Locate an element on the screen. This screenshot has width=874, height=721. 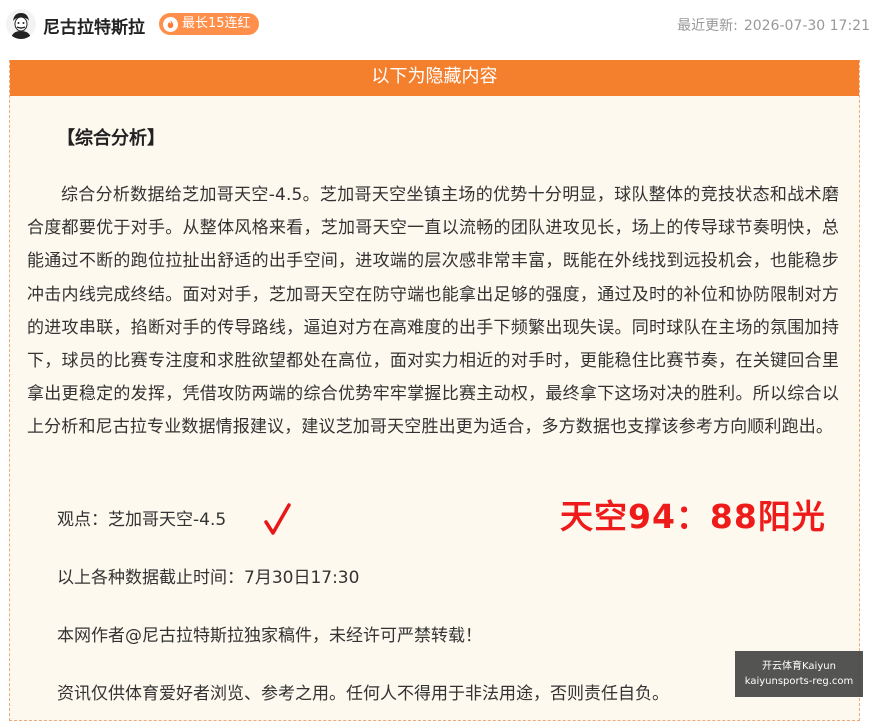
last-updated: 最近更新: 2026-07-30 17:21 is located at coordinates (770, 25).